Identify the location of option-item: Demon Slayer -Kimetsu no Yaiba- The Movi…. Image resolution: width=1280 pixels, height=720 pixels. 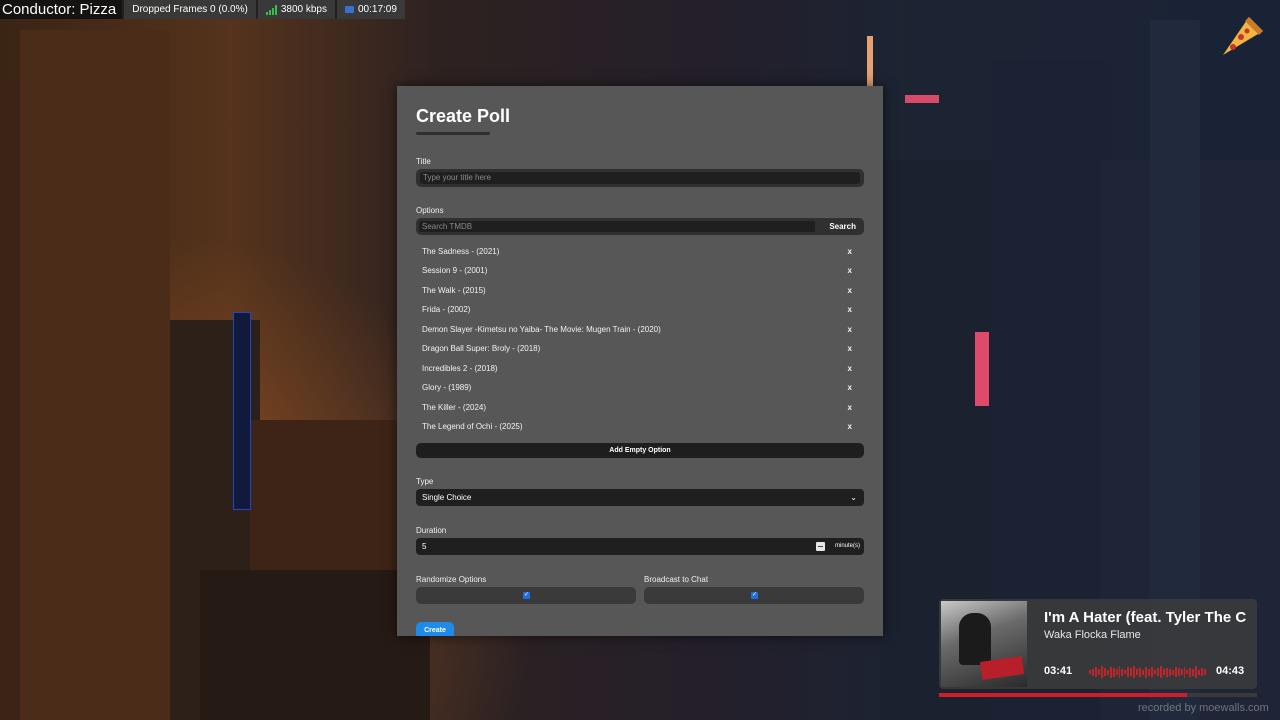
(640, 330).